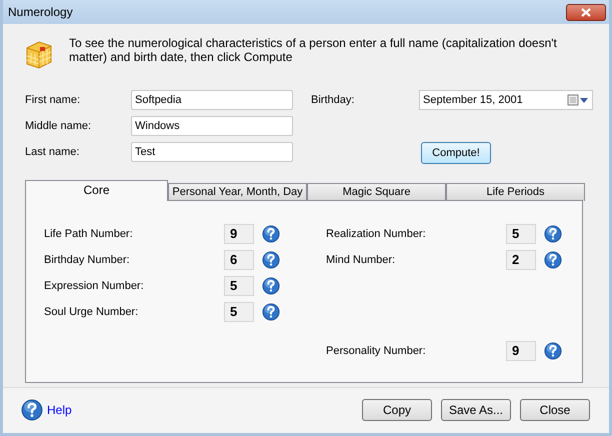  Describe the element at coordinates (506, 100) in the screenshot. I see `date-field: September 15, 2001` at that location.